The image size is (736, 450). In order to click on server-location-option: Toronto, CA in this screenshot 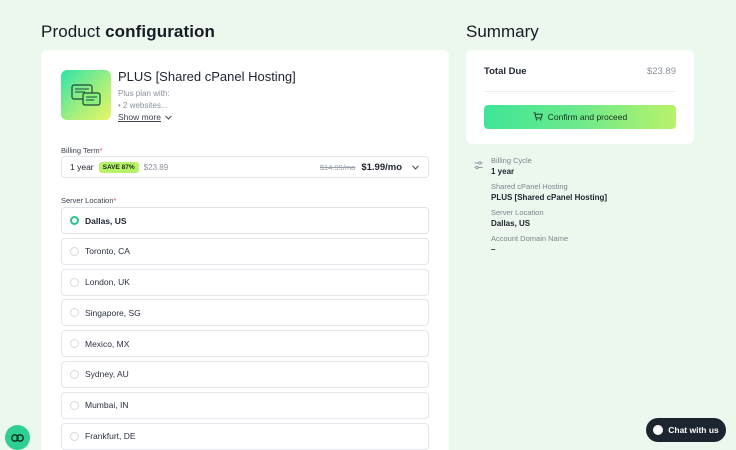, I will do `click(245, 251)`.